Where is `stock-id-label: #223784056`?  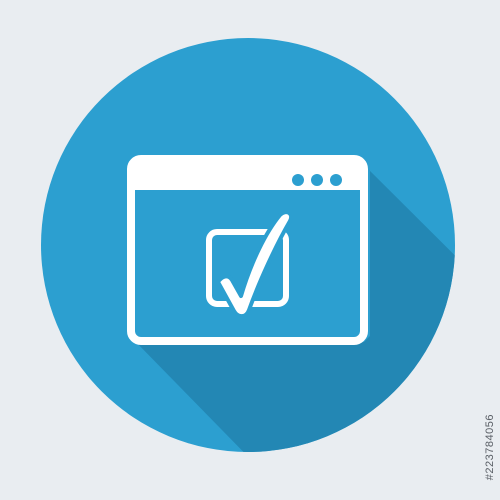 stock-id-label: #223784056 is located at coordinates (490, 446).